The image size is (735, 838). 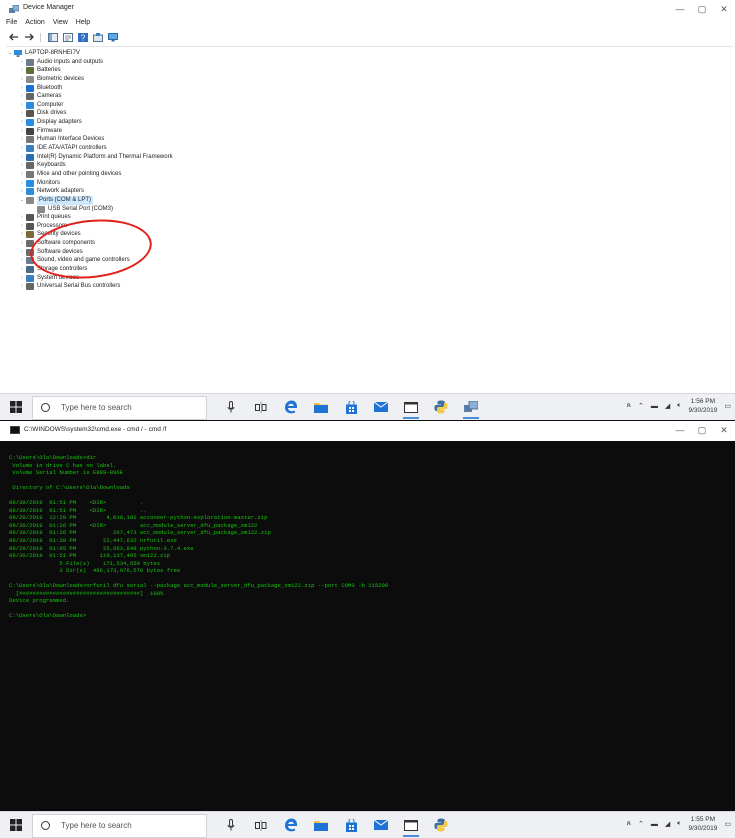 I want to click on cmd-maximize-button: ▢, so click(x=702, y=431).